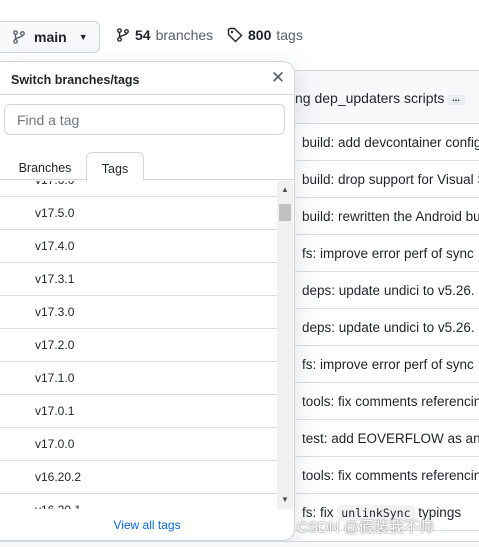 Image resolution: width=479 pixels, height=547 pixels. I want to click on tag-item: v17.0.1, so click(138, 411).